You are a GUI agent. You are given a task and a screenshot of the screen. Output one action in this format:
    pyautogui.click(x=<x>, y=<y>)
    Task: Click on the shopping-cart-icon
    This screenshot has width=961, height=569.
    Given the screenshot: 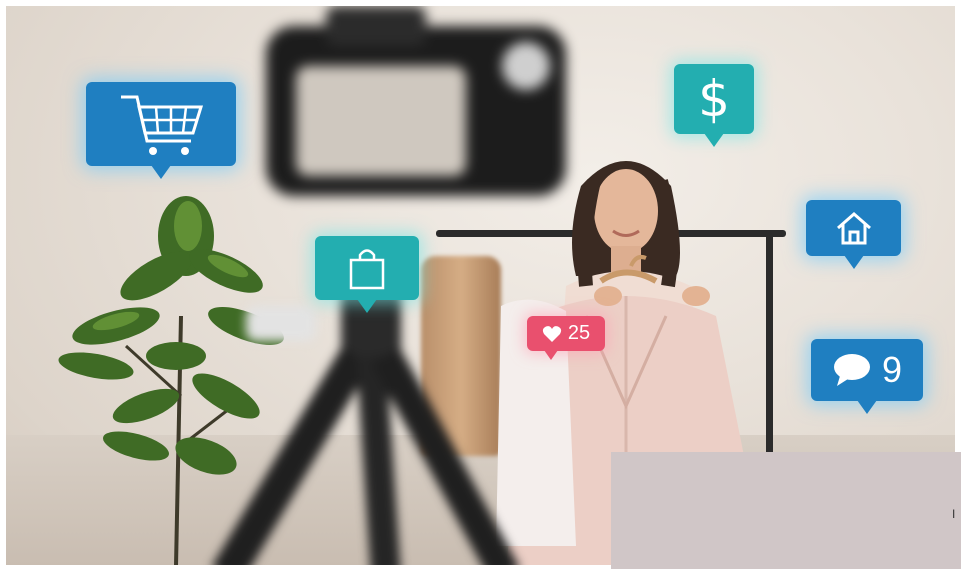 What is the action you would take?
    pyautogui.click(x=162, y=125)
    